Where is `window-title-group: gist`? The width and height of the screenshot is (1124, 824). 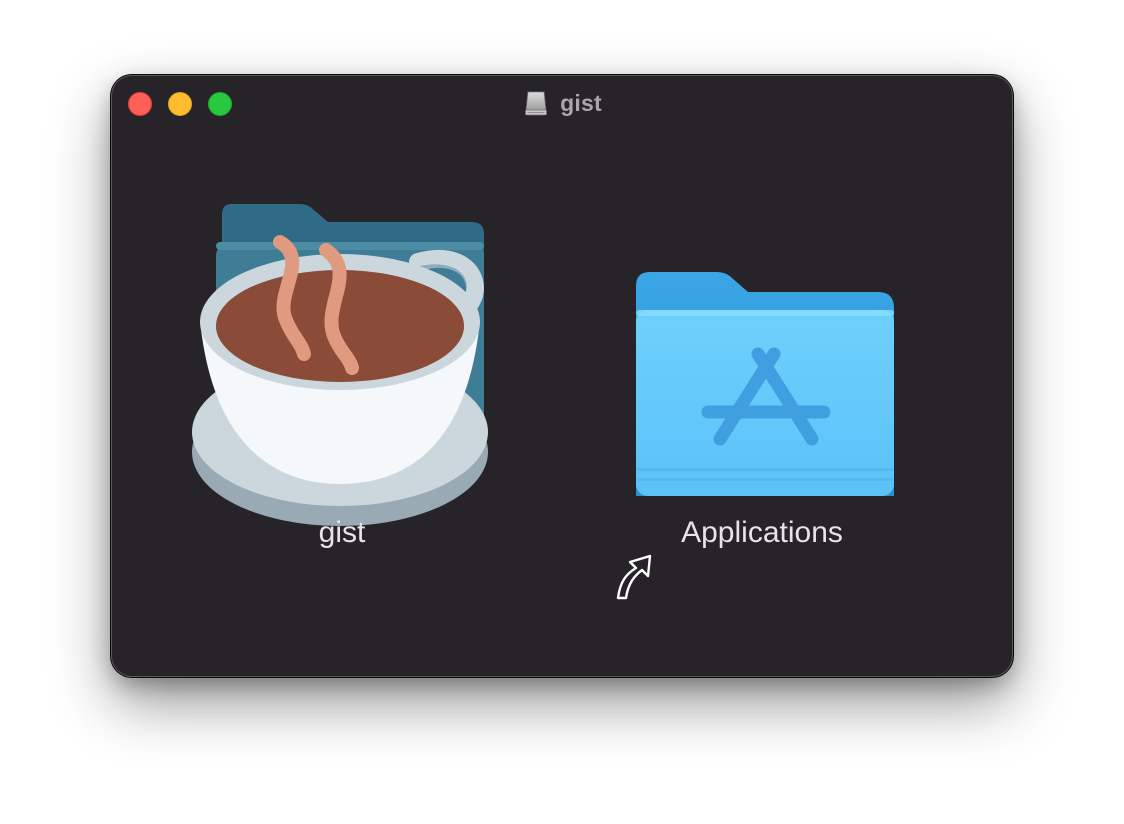 window-title-group: gist is located at coordinates (562, 103).